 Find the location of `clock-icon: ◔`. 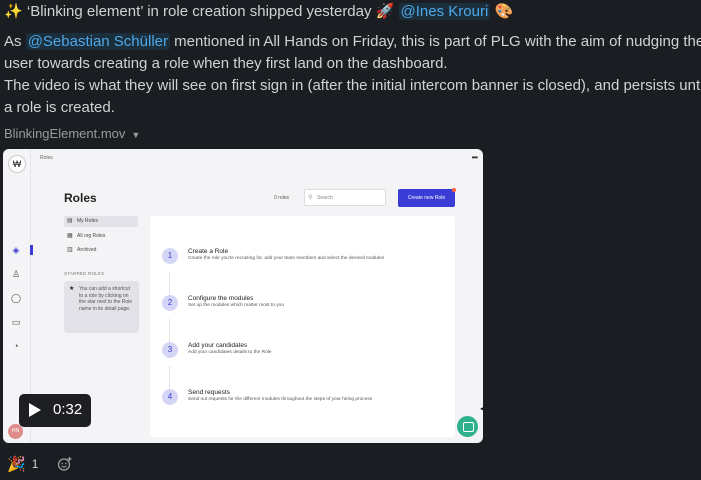

clock-icon: ◔ is located at coordinates (16, 346).